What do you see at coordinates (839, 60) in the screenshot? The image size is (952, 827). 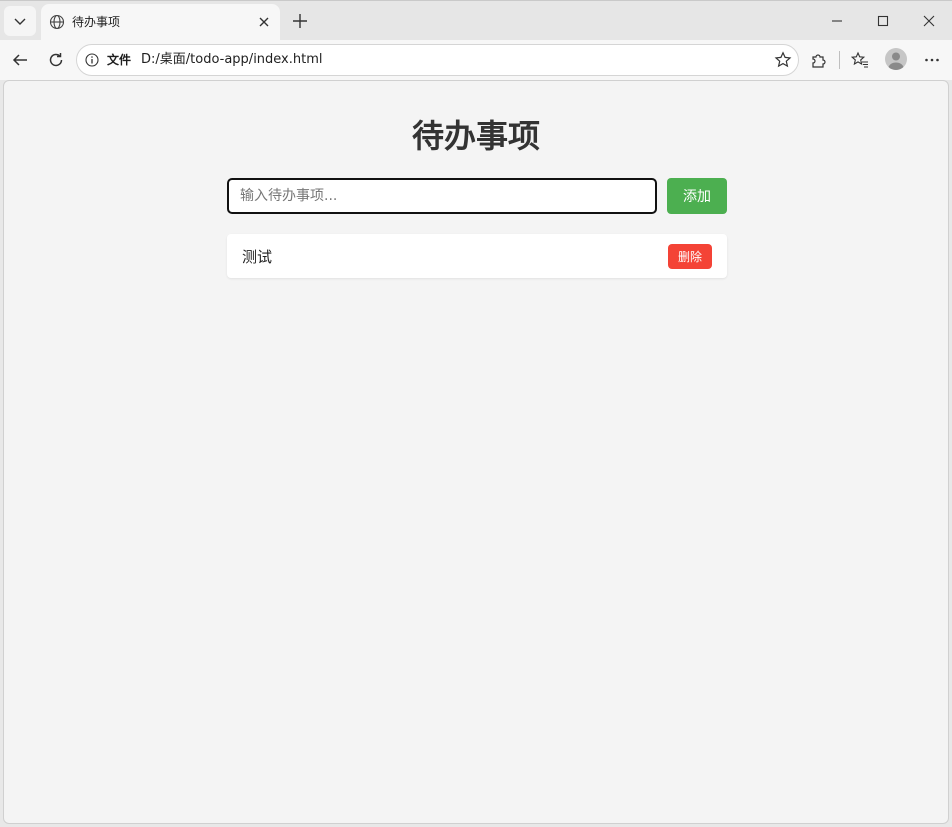 I see `toolbar-divider` at bounding box center [839, 60].